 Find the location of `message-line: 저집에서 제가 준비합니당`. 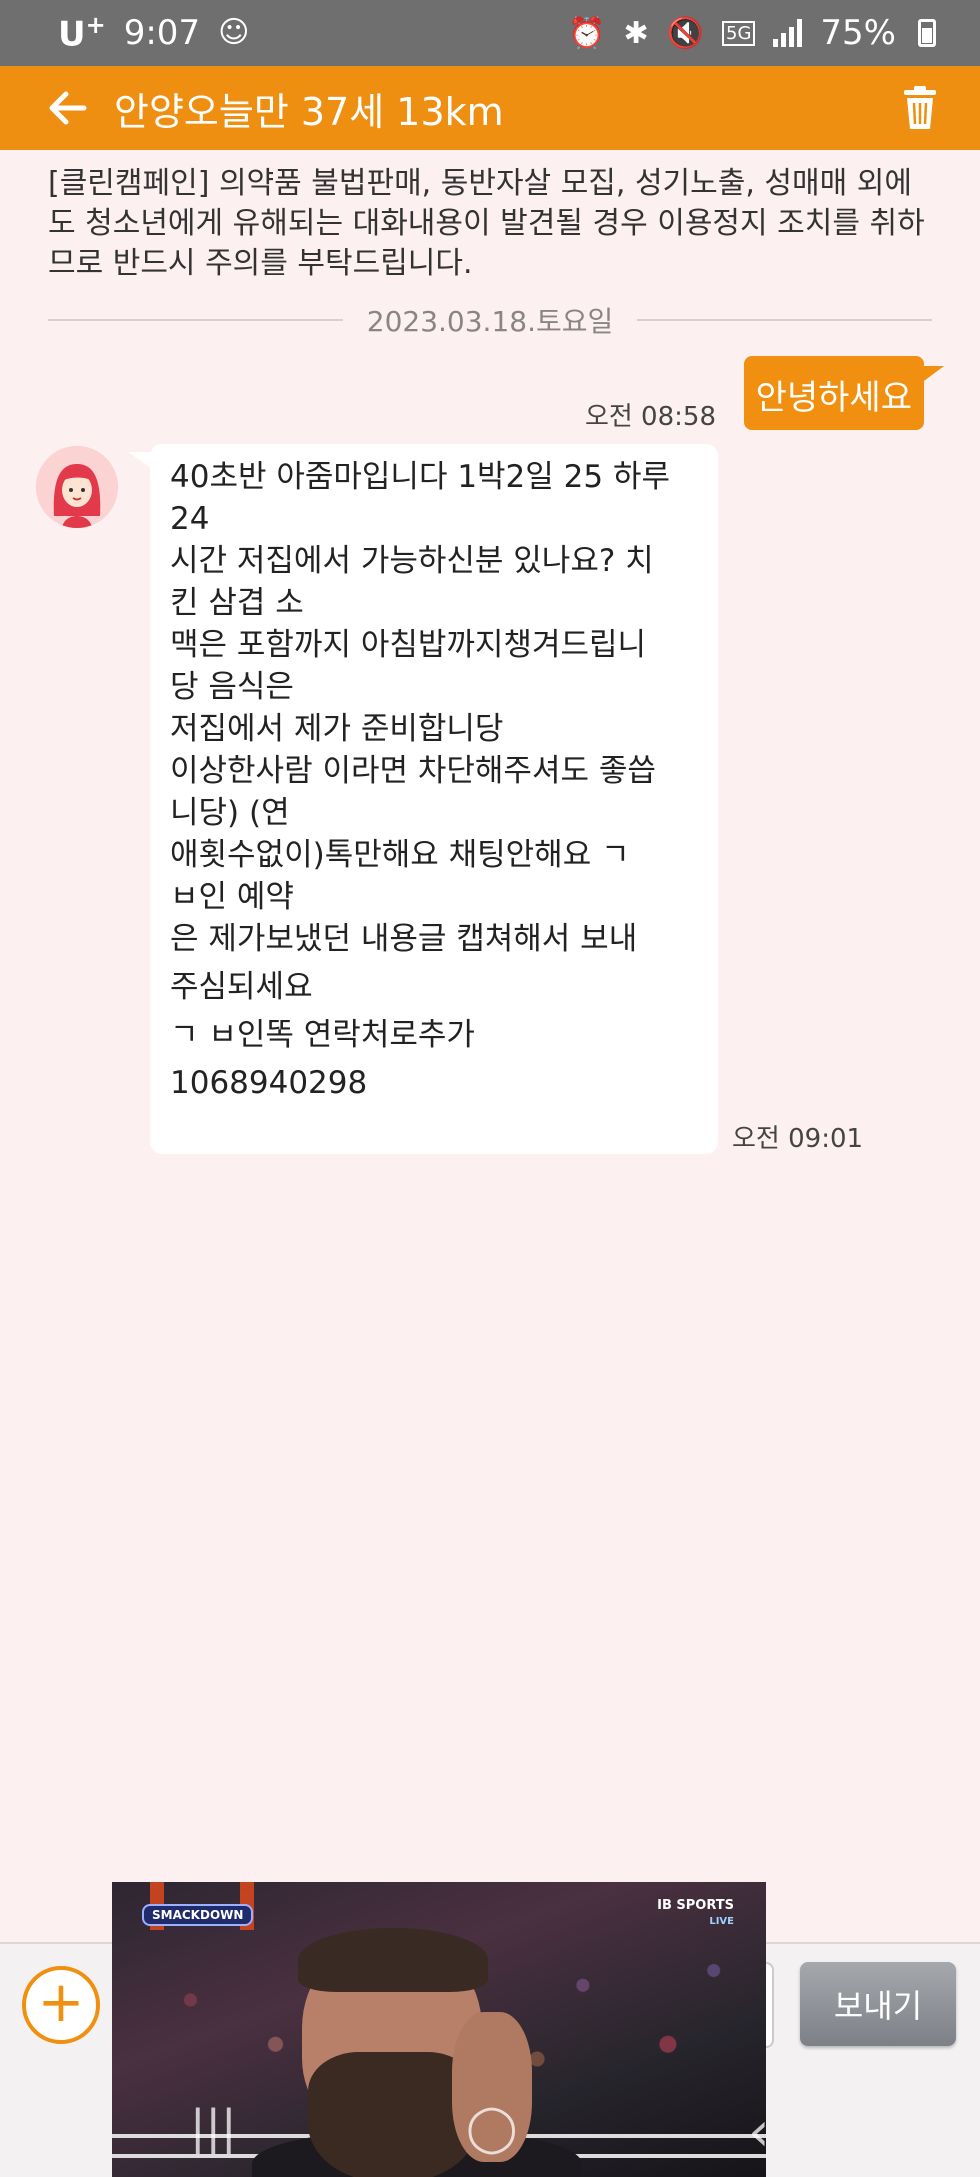

message-line: 저집에서 제가 준비합니당 is located at coordinates (337, 729).